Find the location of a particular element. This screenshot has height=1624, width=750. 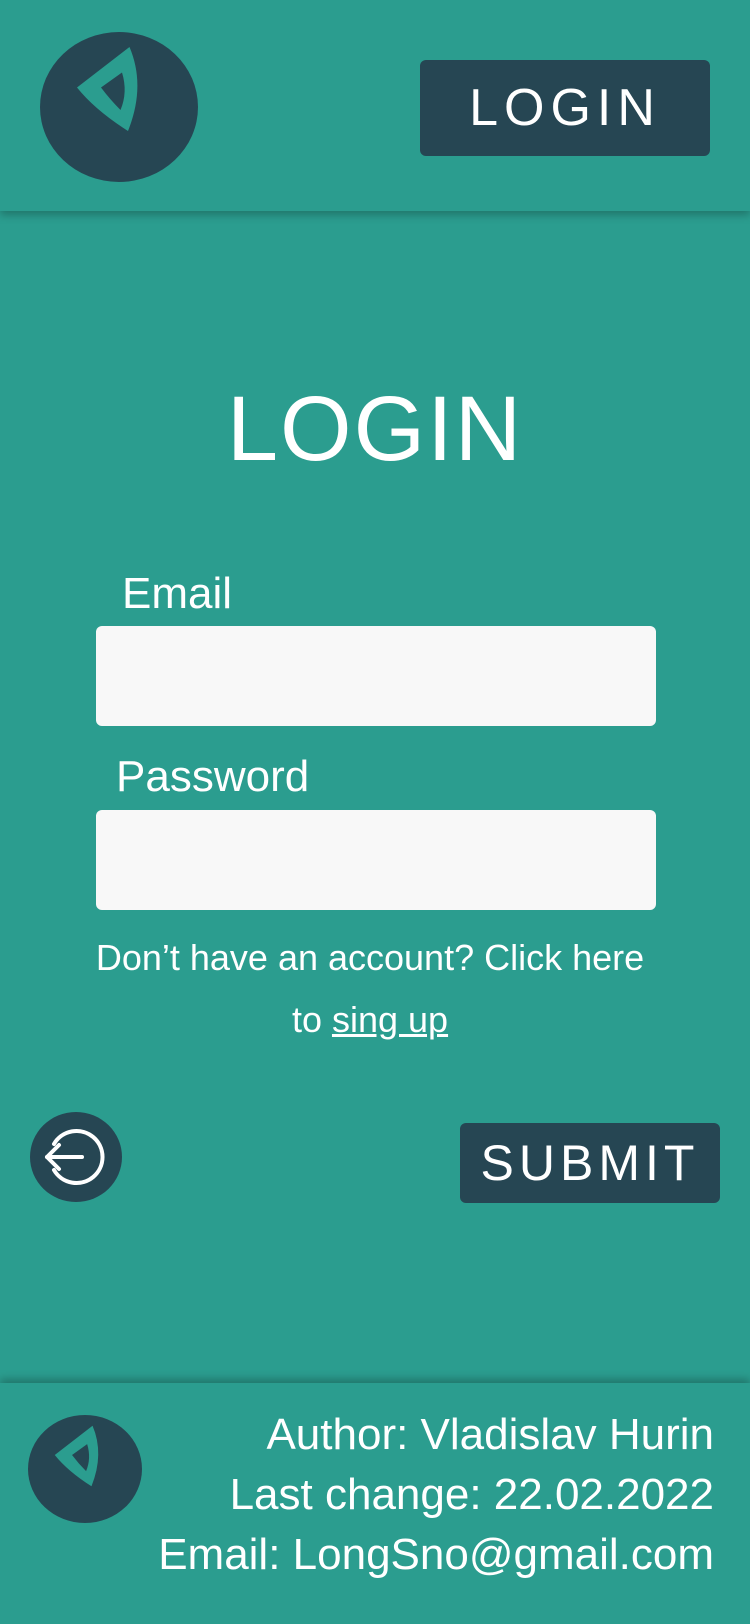

header-login-button: LOGIN is located at coordinates (565, 108).